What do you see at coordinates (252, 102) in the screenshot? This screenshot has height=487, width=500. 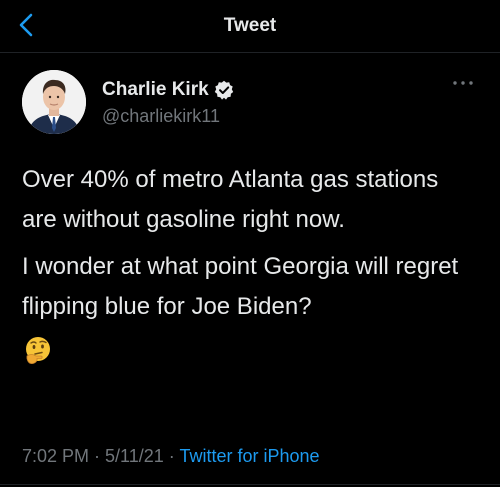 I see `tweet-author: Charlie Kirk @charliekirk11` at bounding box center [252, 102].